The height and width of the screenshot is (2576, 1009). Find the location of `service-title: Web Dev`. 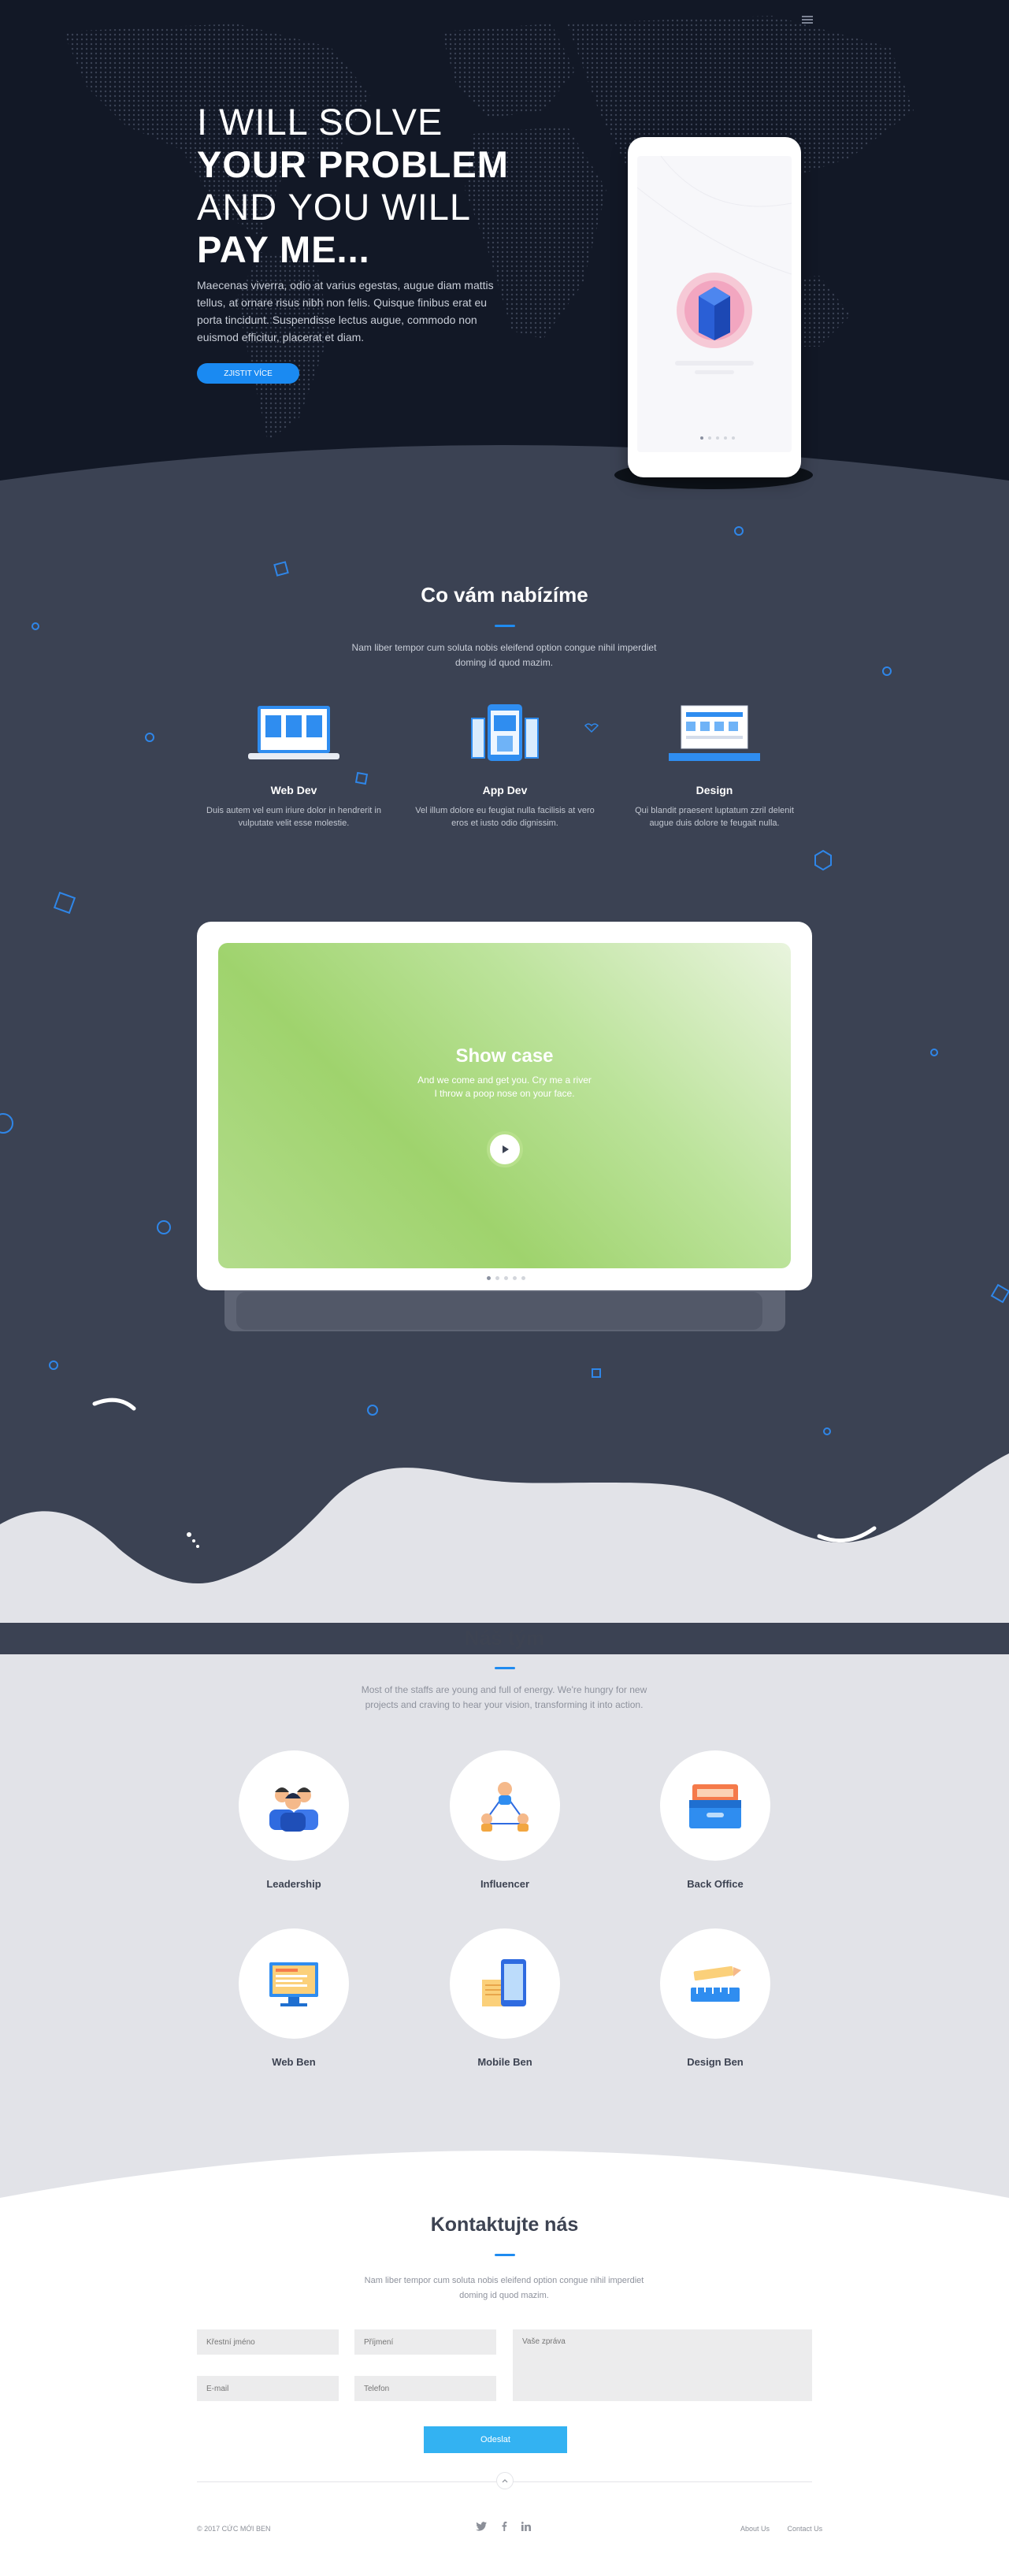

service-title: Web Dev is located at coordinates (293, 790).